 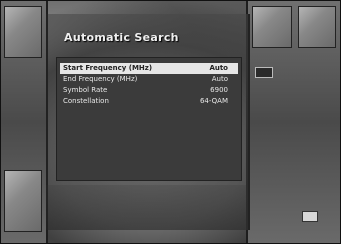 I want to click on menu-item-start-frequency: Start Frequency (MHz) Auto, so click(x=149, y=68).